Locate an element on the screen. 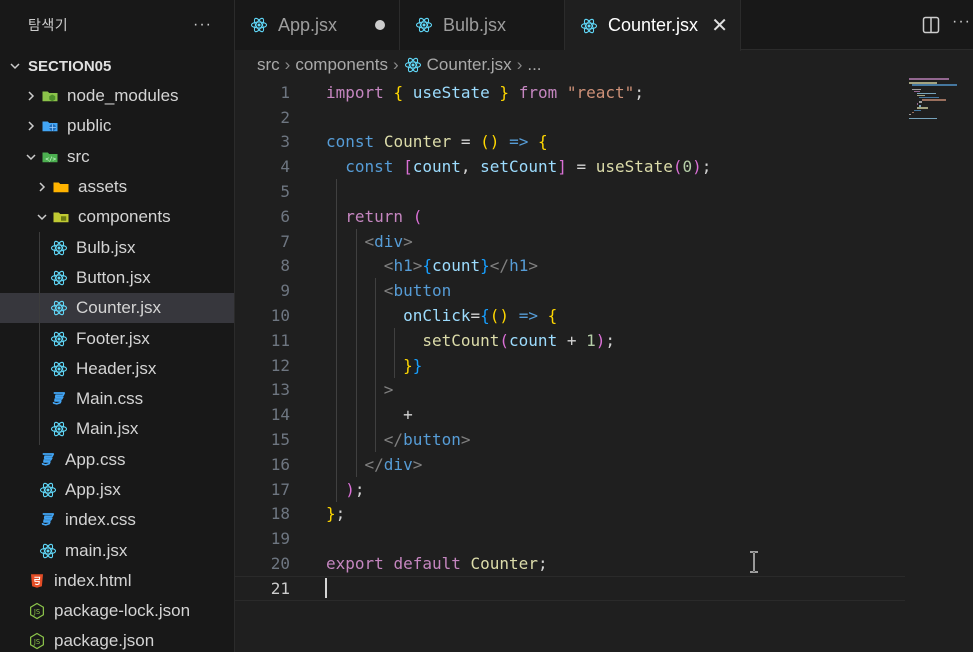 This screenshot has width=973, height=652. code-line: 4 const [count, setCount] = useState(0); is located at coordinates (570, 166).